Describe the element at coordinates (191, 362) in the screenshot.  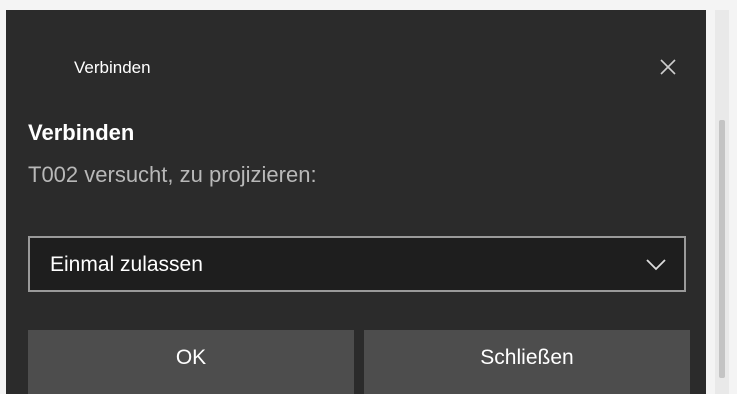
I see `ok-button: OK` at that location.